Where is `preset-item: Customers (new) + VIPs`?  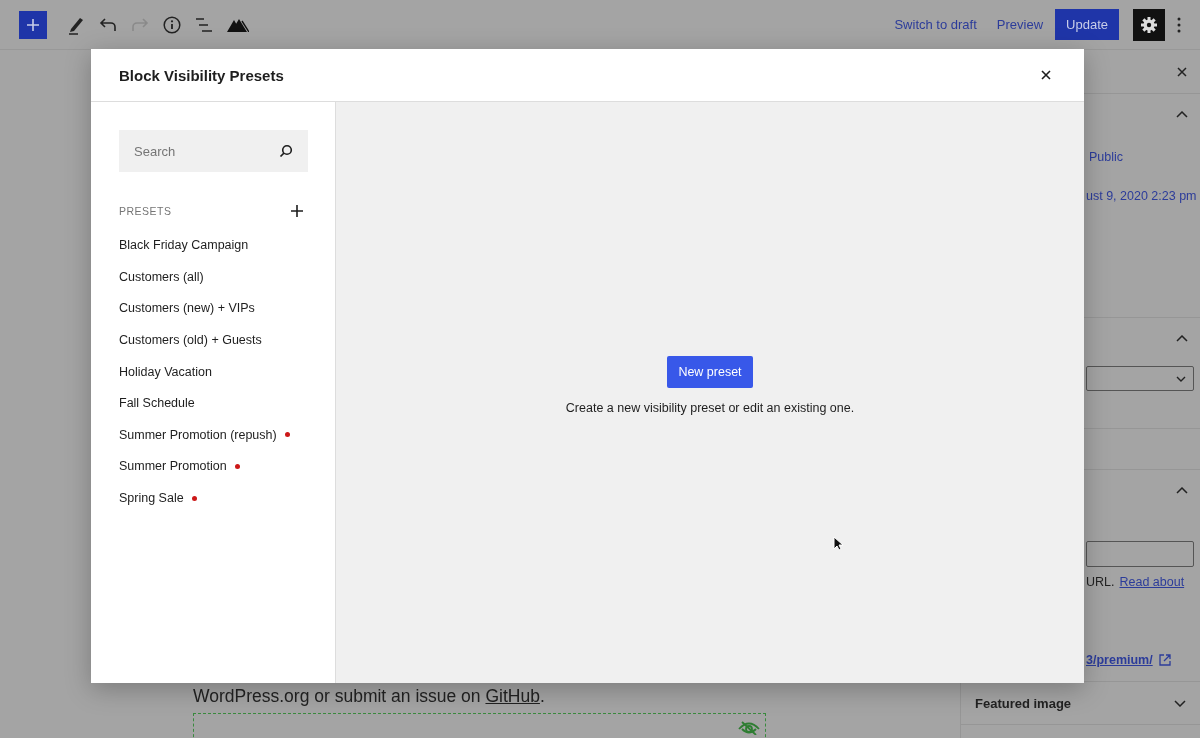
preset-item: Customers (new) + VIPs is located at coordinates (187, 308).